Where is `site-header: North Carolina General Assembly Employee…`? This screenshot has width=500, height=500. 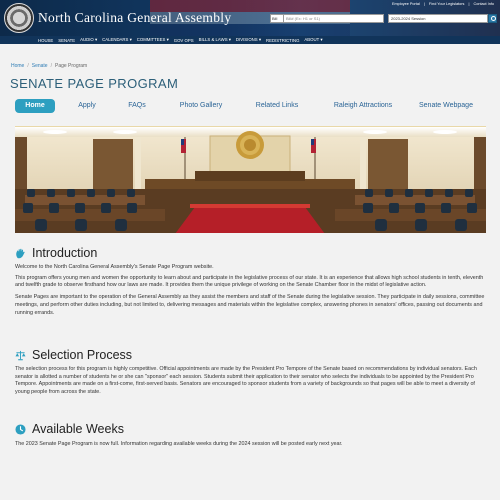
site-header: North Carolina General Assembly Employee… is located at coordinates (250, 18).